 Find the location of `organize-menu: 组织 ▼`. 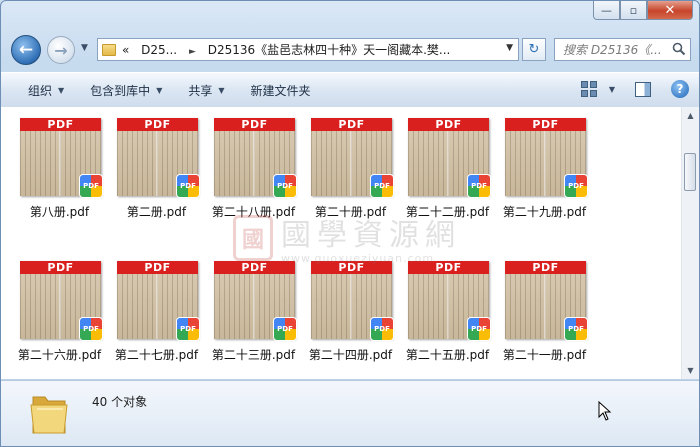

organize-menu: 组织 ▼ is located at coordinates (39, 90).